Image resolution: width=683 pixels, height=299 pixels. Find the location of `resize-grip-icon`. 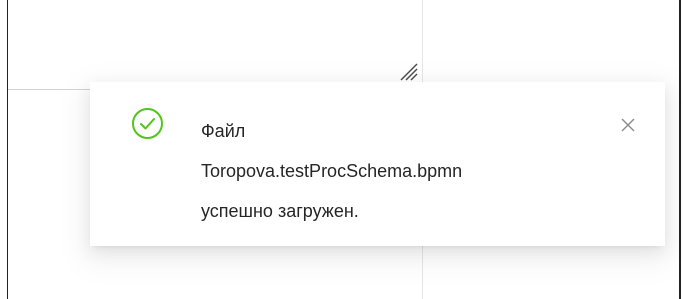

resize-grip-icon is located at coordinates (407, 70).